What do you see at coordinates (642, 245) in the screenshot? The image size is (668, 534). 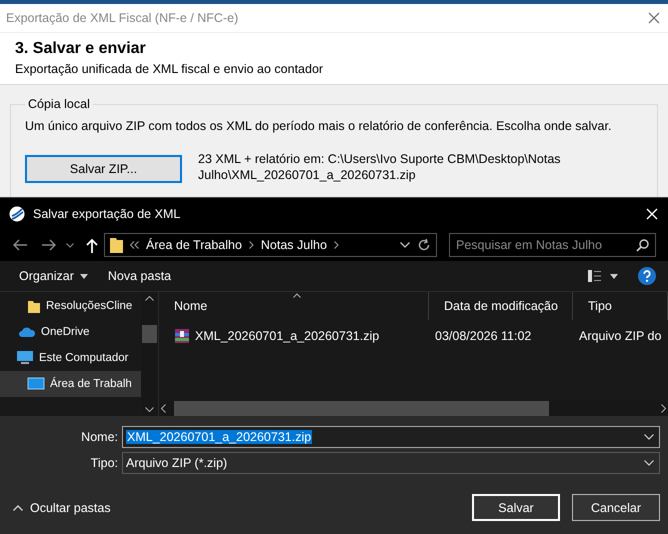 I see `search-icon` at bounding box center [642, 245].